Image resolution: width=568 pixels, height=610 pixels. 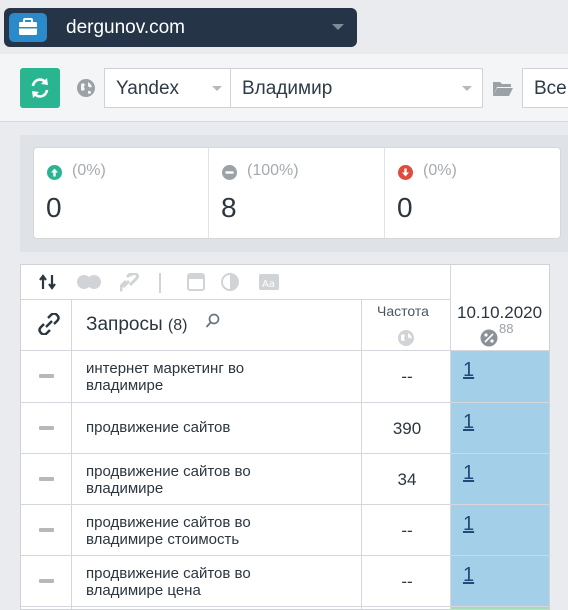 What do you see at coordinates (503, 91) in the screenshot?
I see `folder-icon` at bounding box center [503, 91].